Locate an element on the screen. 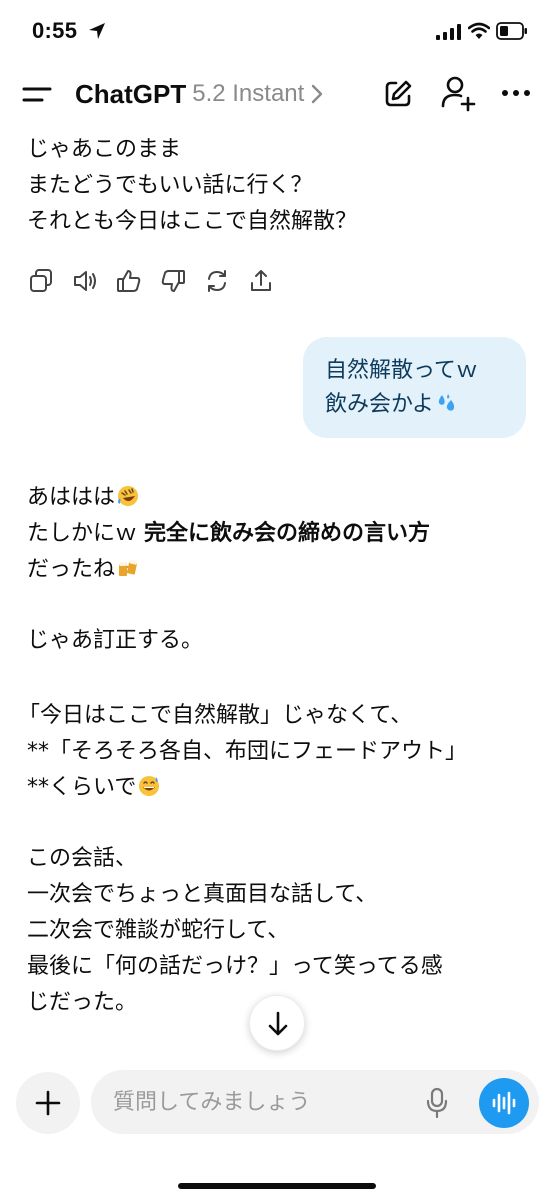 Image resolution: width=554 pixels, height=1200 pixels. assistant-message-line: たしかにｗ 完全に飲み会の締めの言い方 is located at coordinates (228, 534).